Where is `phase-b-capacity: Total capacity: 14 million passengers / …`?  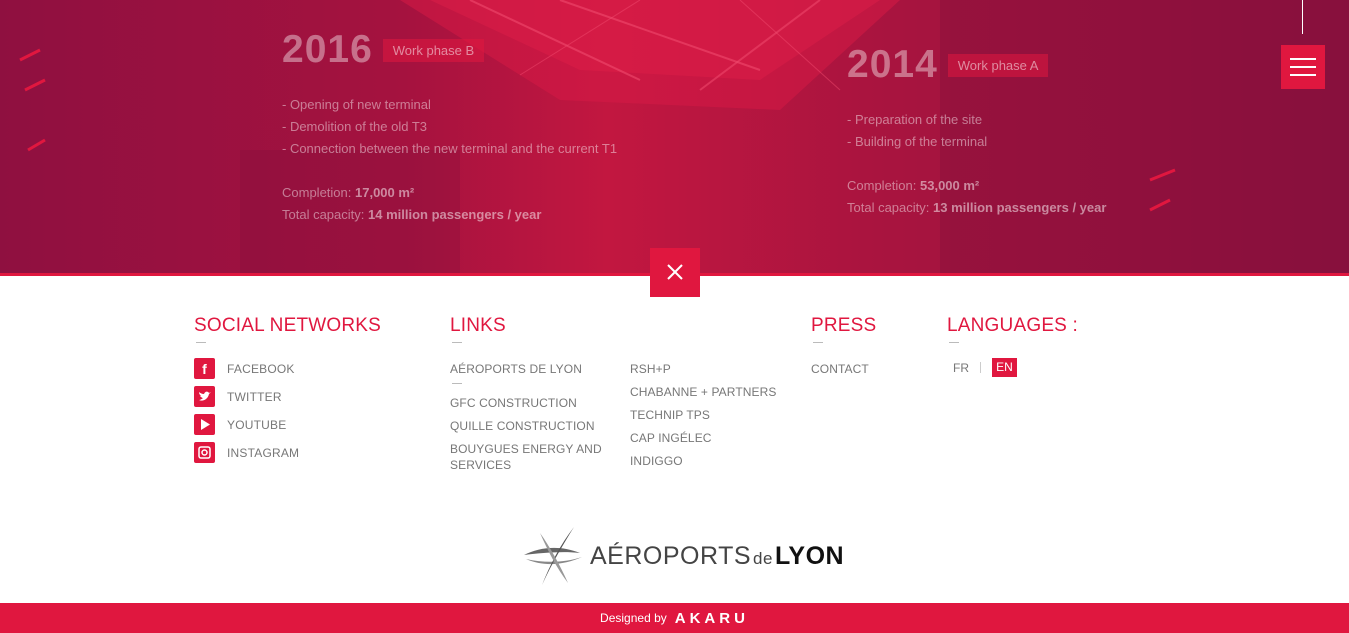 phase-b-capacity: Total capacity: 14 million passengers / … is located at coordinates (412, 214).